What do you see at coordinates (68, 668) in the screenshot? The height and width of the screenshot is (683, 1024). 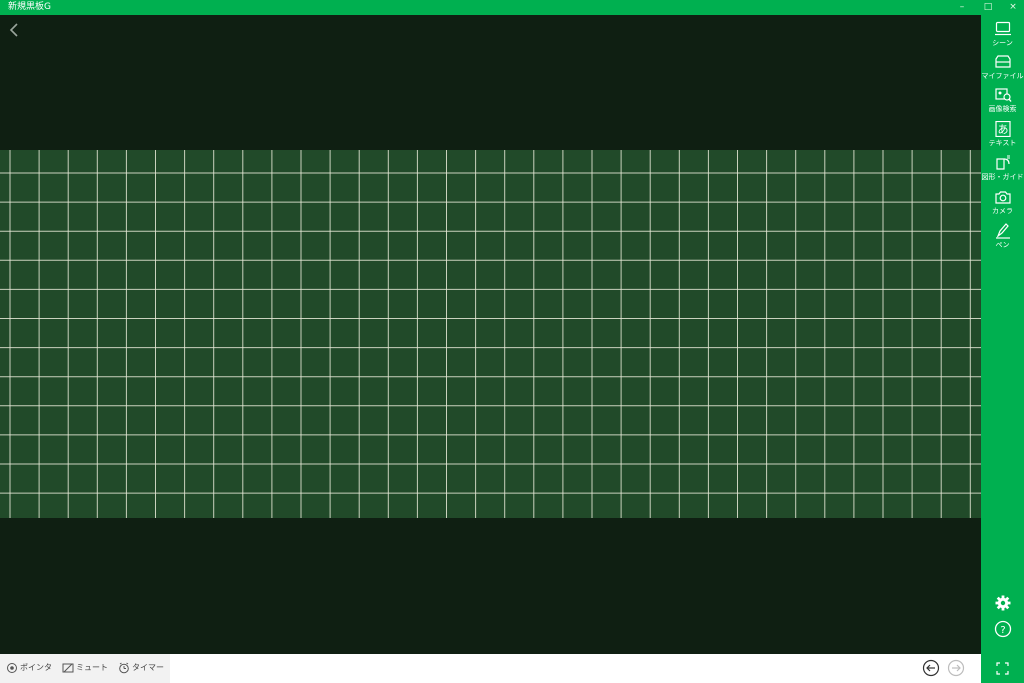 I see `mute-icon` at bounding box center [68, 668].